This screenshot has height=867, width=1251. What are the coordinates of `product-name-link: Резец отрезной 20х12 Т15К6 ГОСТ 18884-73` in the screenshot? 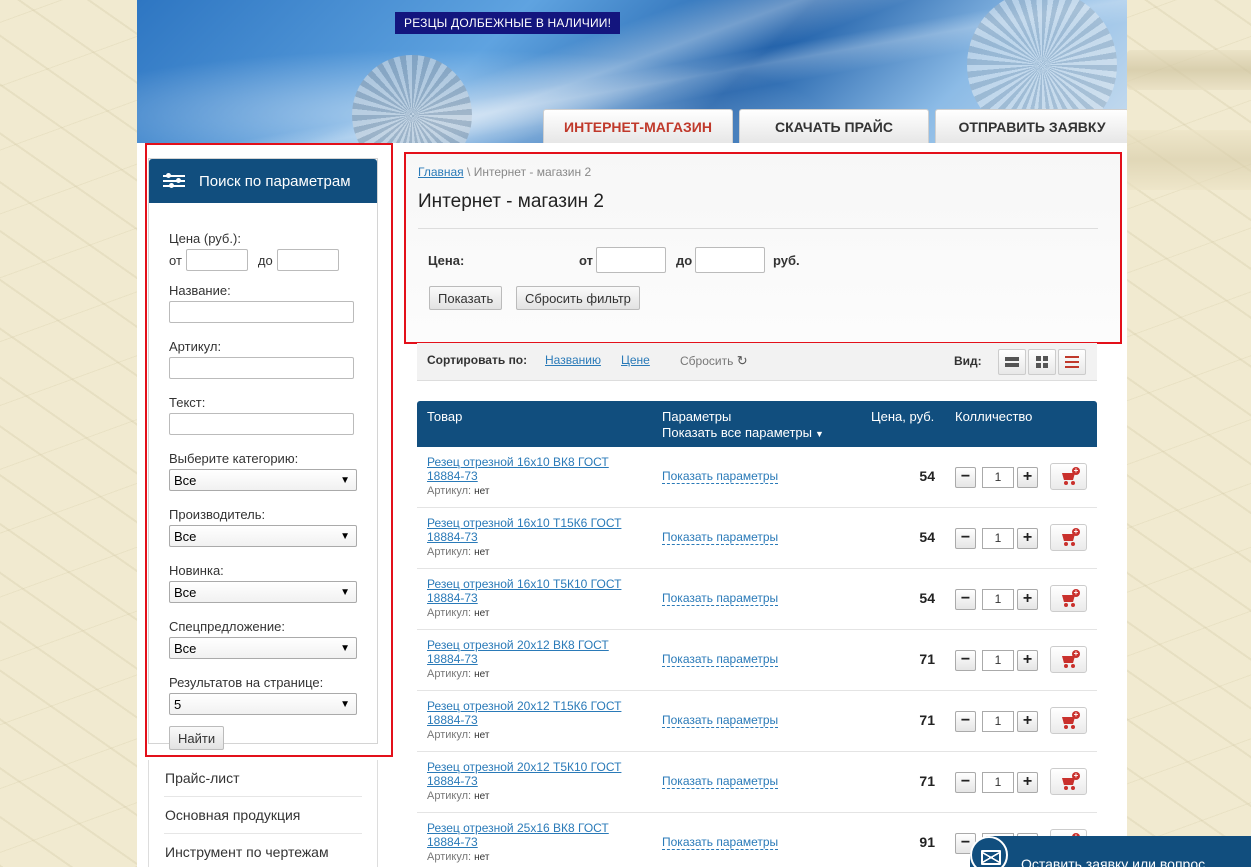 It's located at (534, 713).